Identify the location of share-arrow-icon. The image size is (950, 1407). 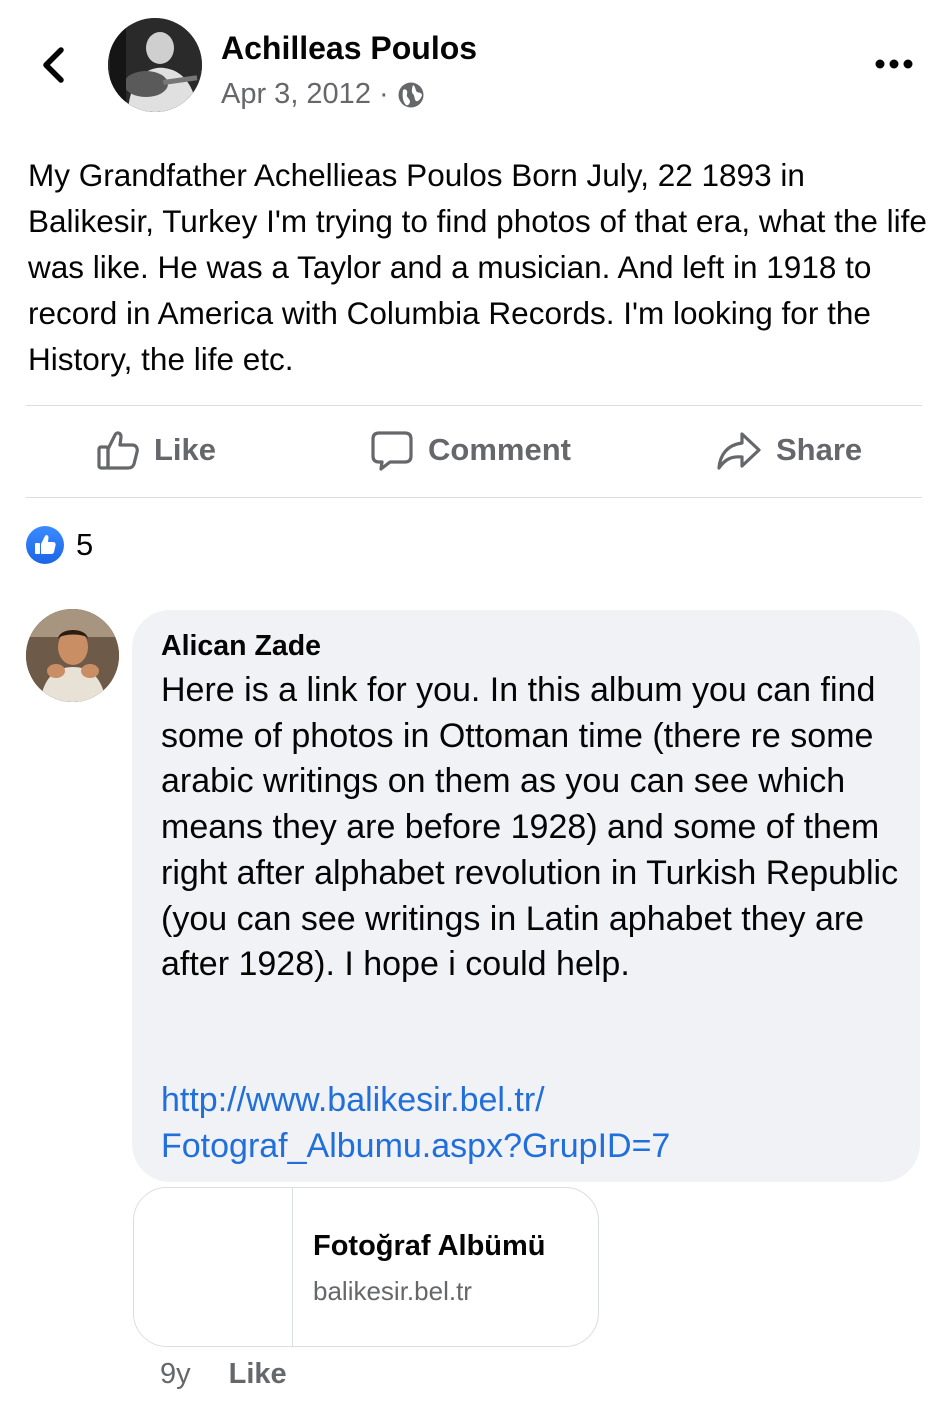
(739, 451).